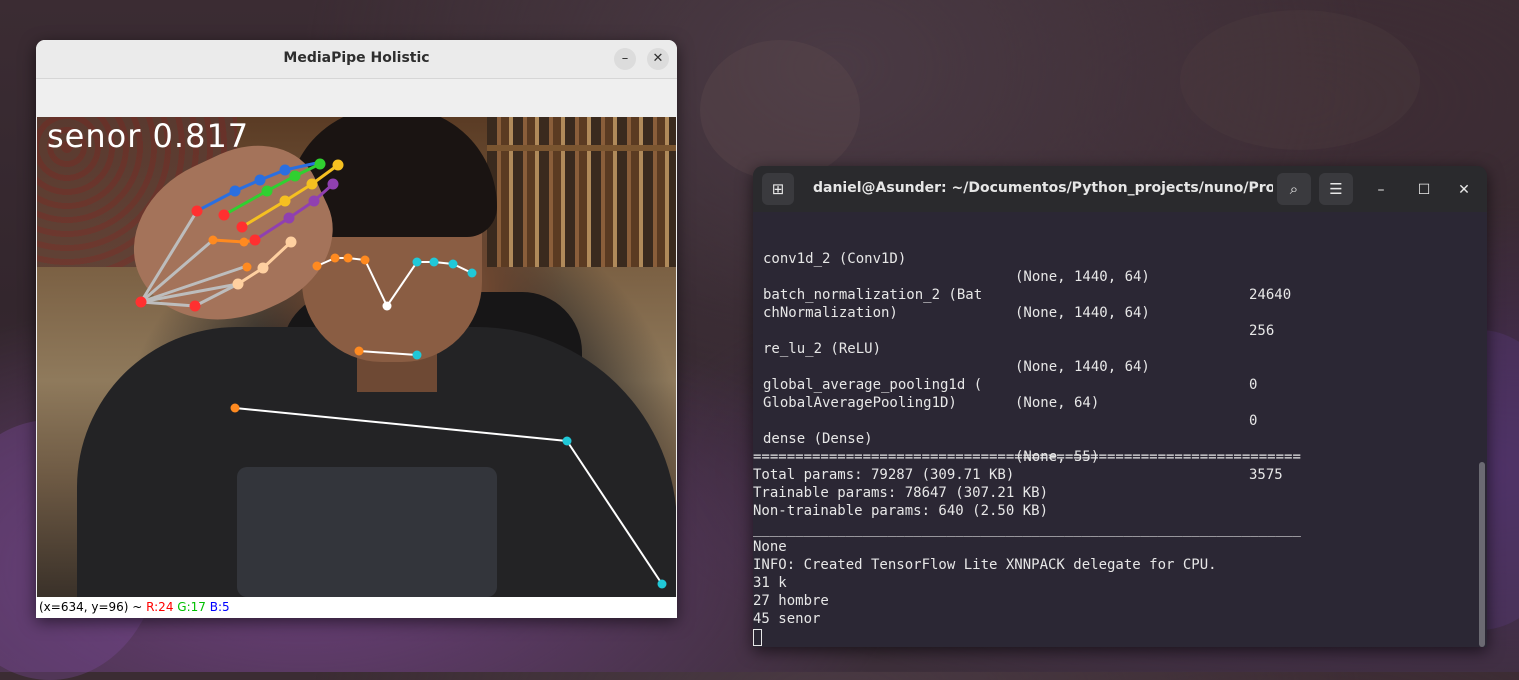 This screenshot has height=680, width=1519. What do you see at coordinates (1057, 403) in the screenshot?
I see `layer-shape: (None, 64)` at bounding box center [1057, 403].